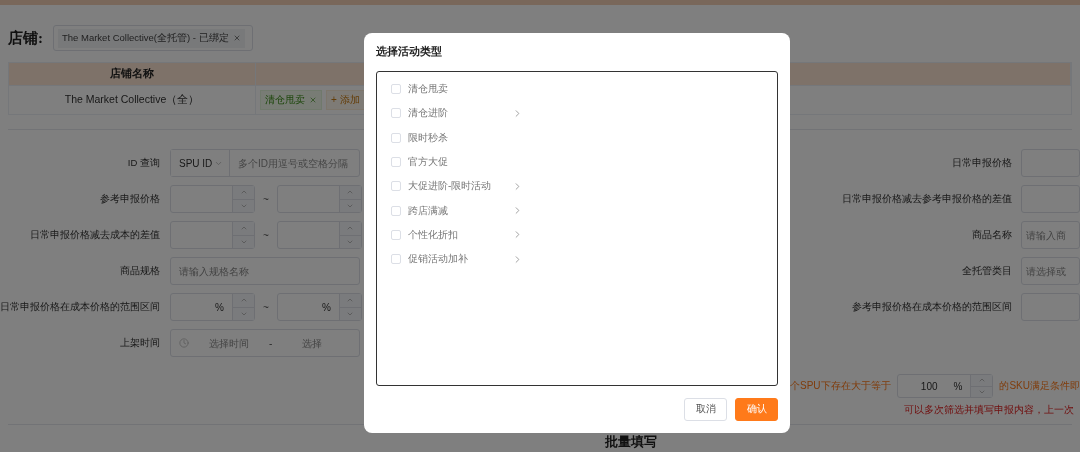 This screenshot has height=452, width=1080. Describe the element at coordinates (705, 409) in the screenshot. I see `cancel-button: 取消` at that location.